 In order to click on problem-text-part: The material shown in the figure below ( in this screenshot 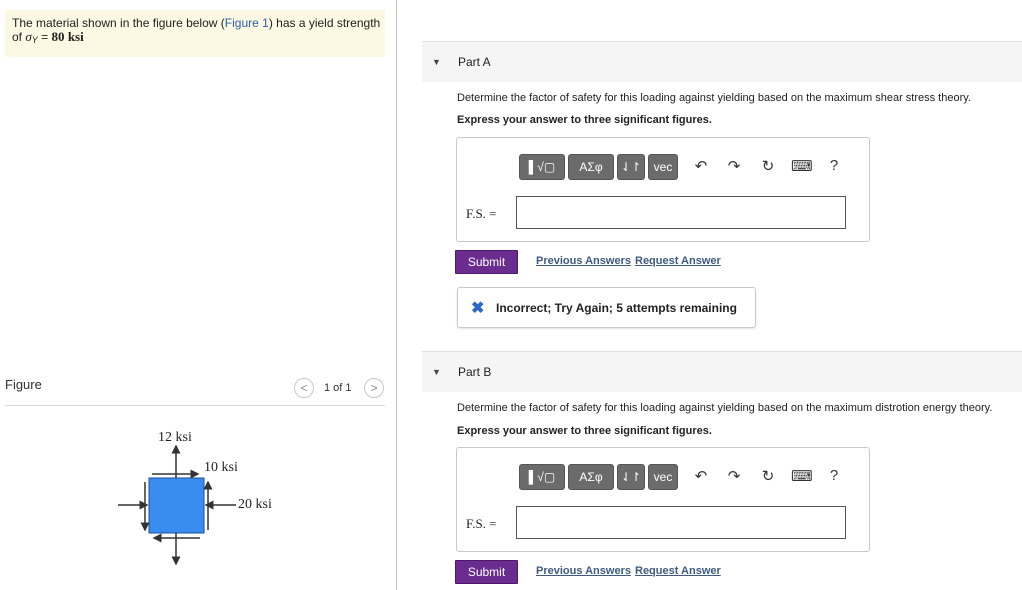, I will do `click(118, 23)`.